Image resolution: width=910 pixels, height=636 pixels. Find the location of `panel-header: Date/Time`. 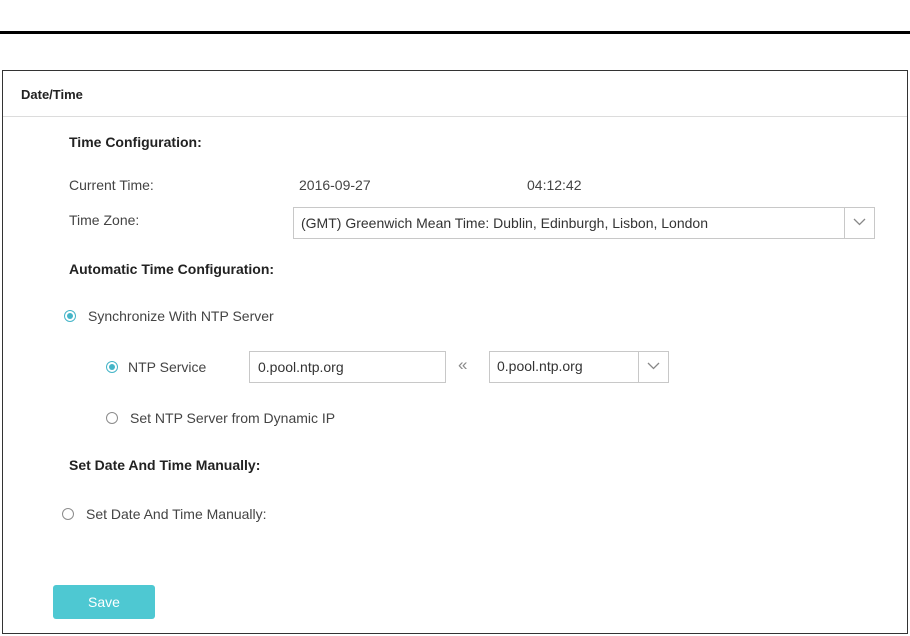

panel-header: Date/Time is located at coordinates (455, 94).